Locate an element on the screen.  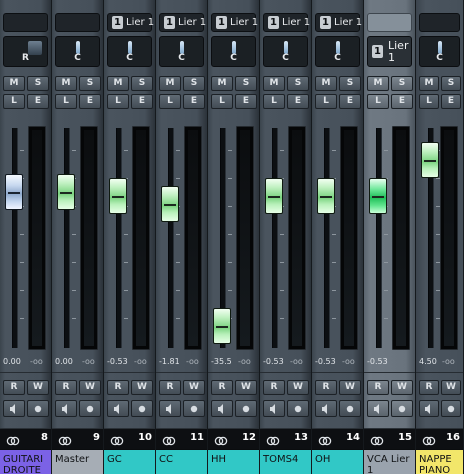
pan-control: 1 Lier 1 is located at coordinates (389, 51).